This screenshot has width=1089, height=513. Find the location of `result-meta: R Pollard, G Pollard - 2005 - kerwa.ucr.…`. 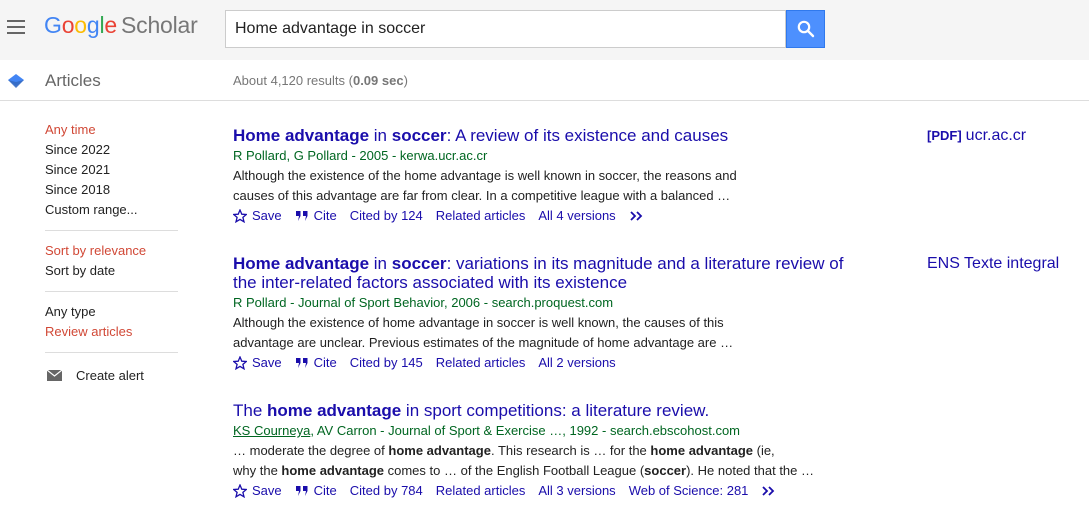

result-meta: R Pollard, G Pollard - 2005 - kerwa.ucr.… is located at coordinates (360, 155).